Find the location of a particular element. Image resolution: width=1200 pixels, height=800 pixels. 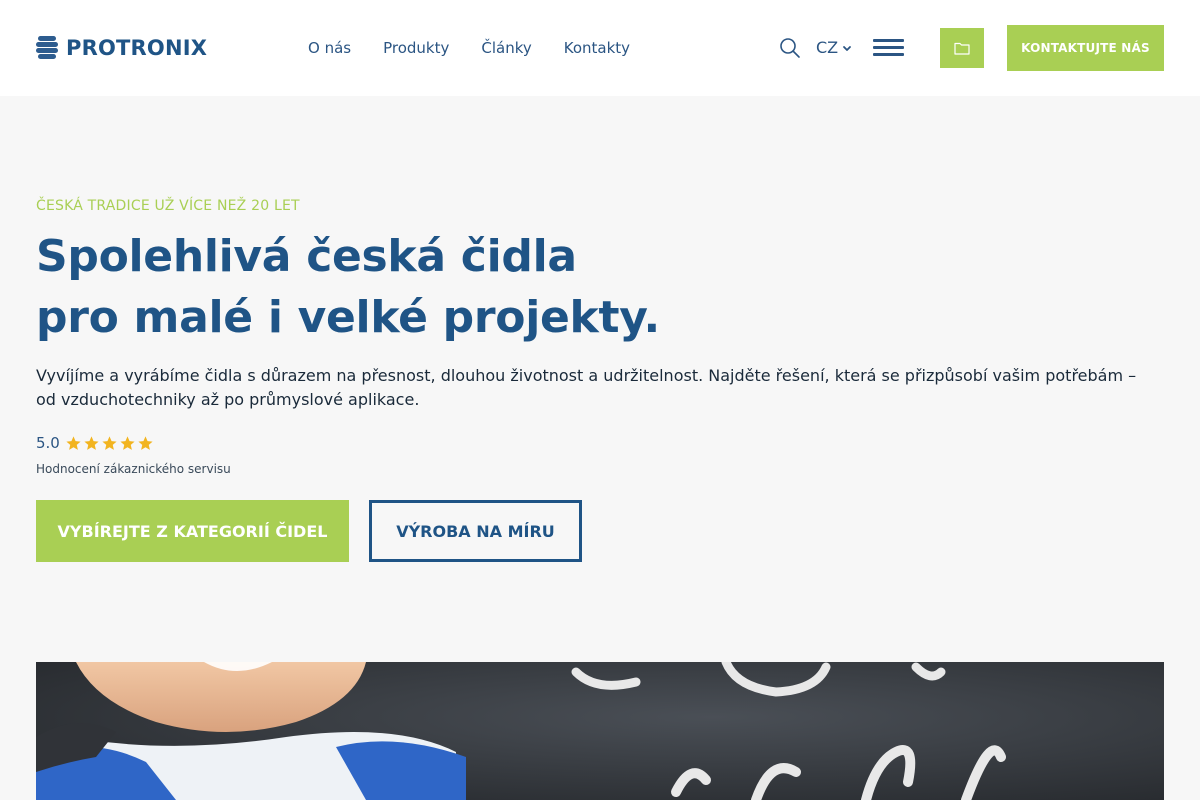

custom-production-button: VÝROBA NA MÍRU is located at coordinates (475, 531).